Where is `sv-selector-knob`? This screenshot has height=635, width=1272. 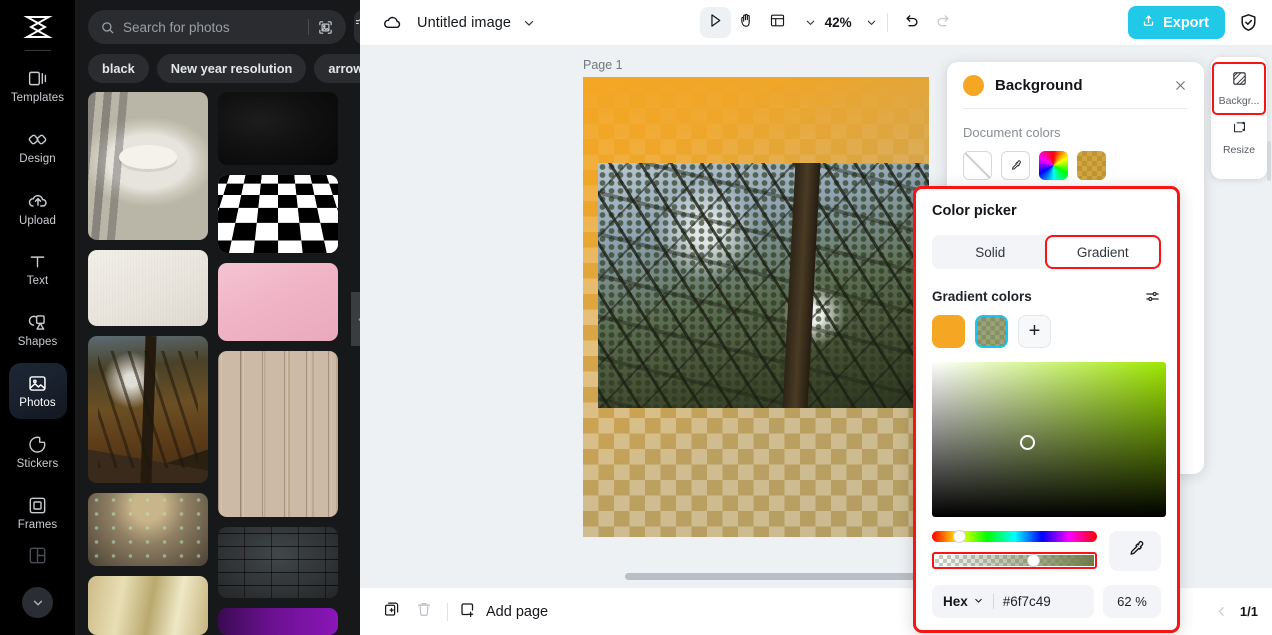
sv-selector-knob is located at coordinates (1027, 442).